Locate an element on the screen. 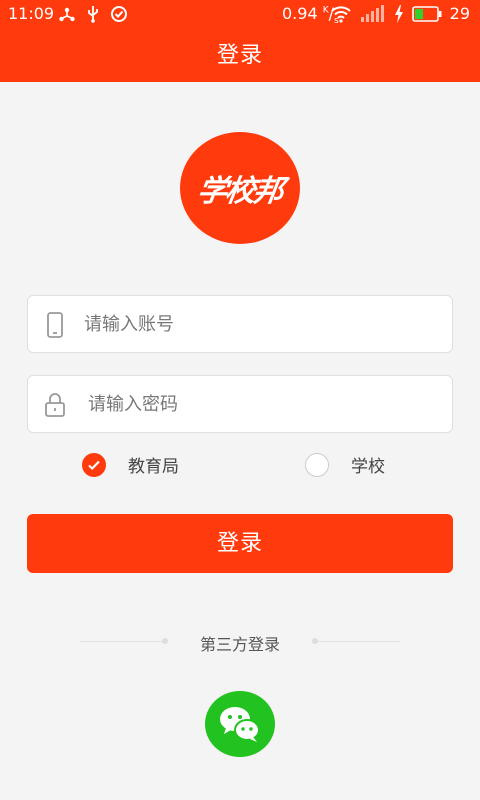  wechat-icon is located at coordinates (240, 724).